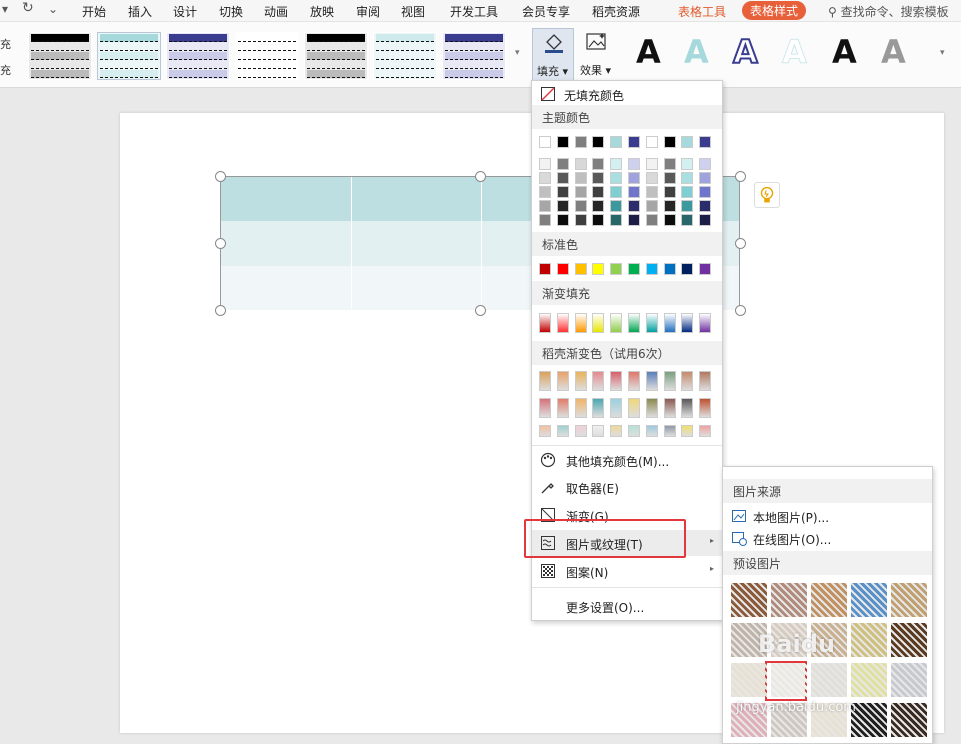 The image size is (961, 744). I want to click on tab-slideshow: 放映, so click(322, 11).